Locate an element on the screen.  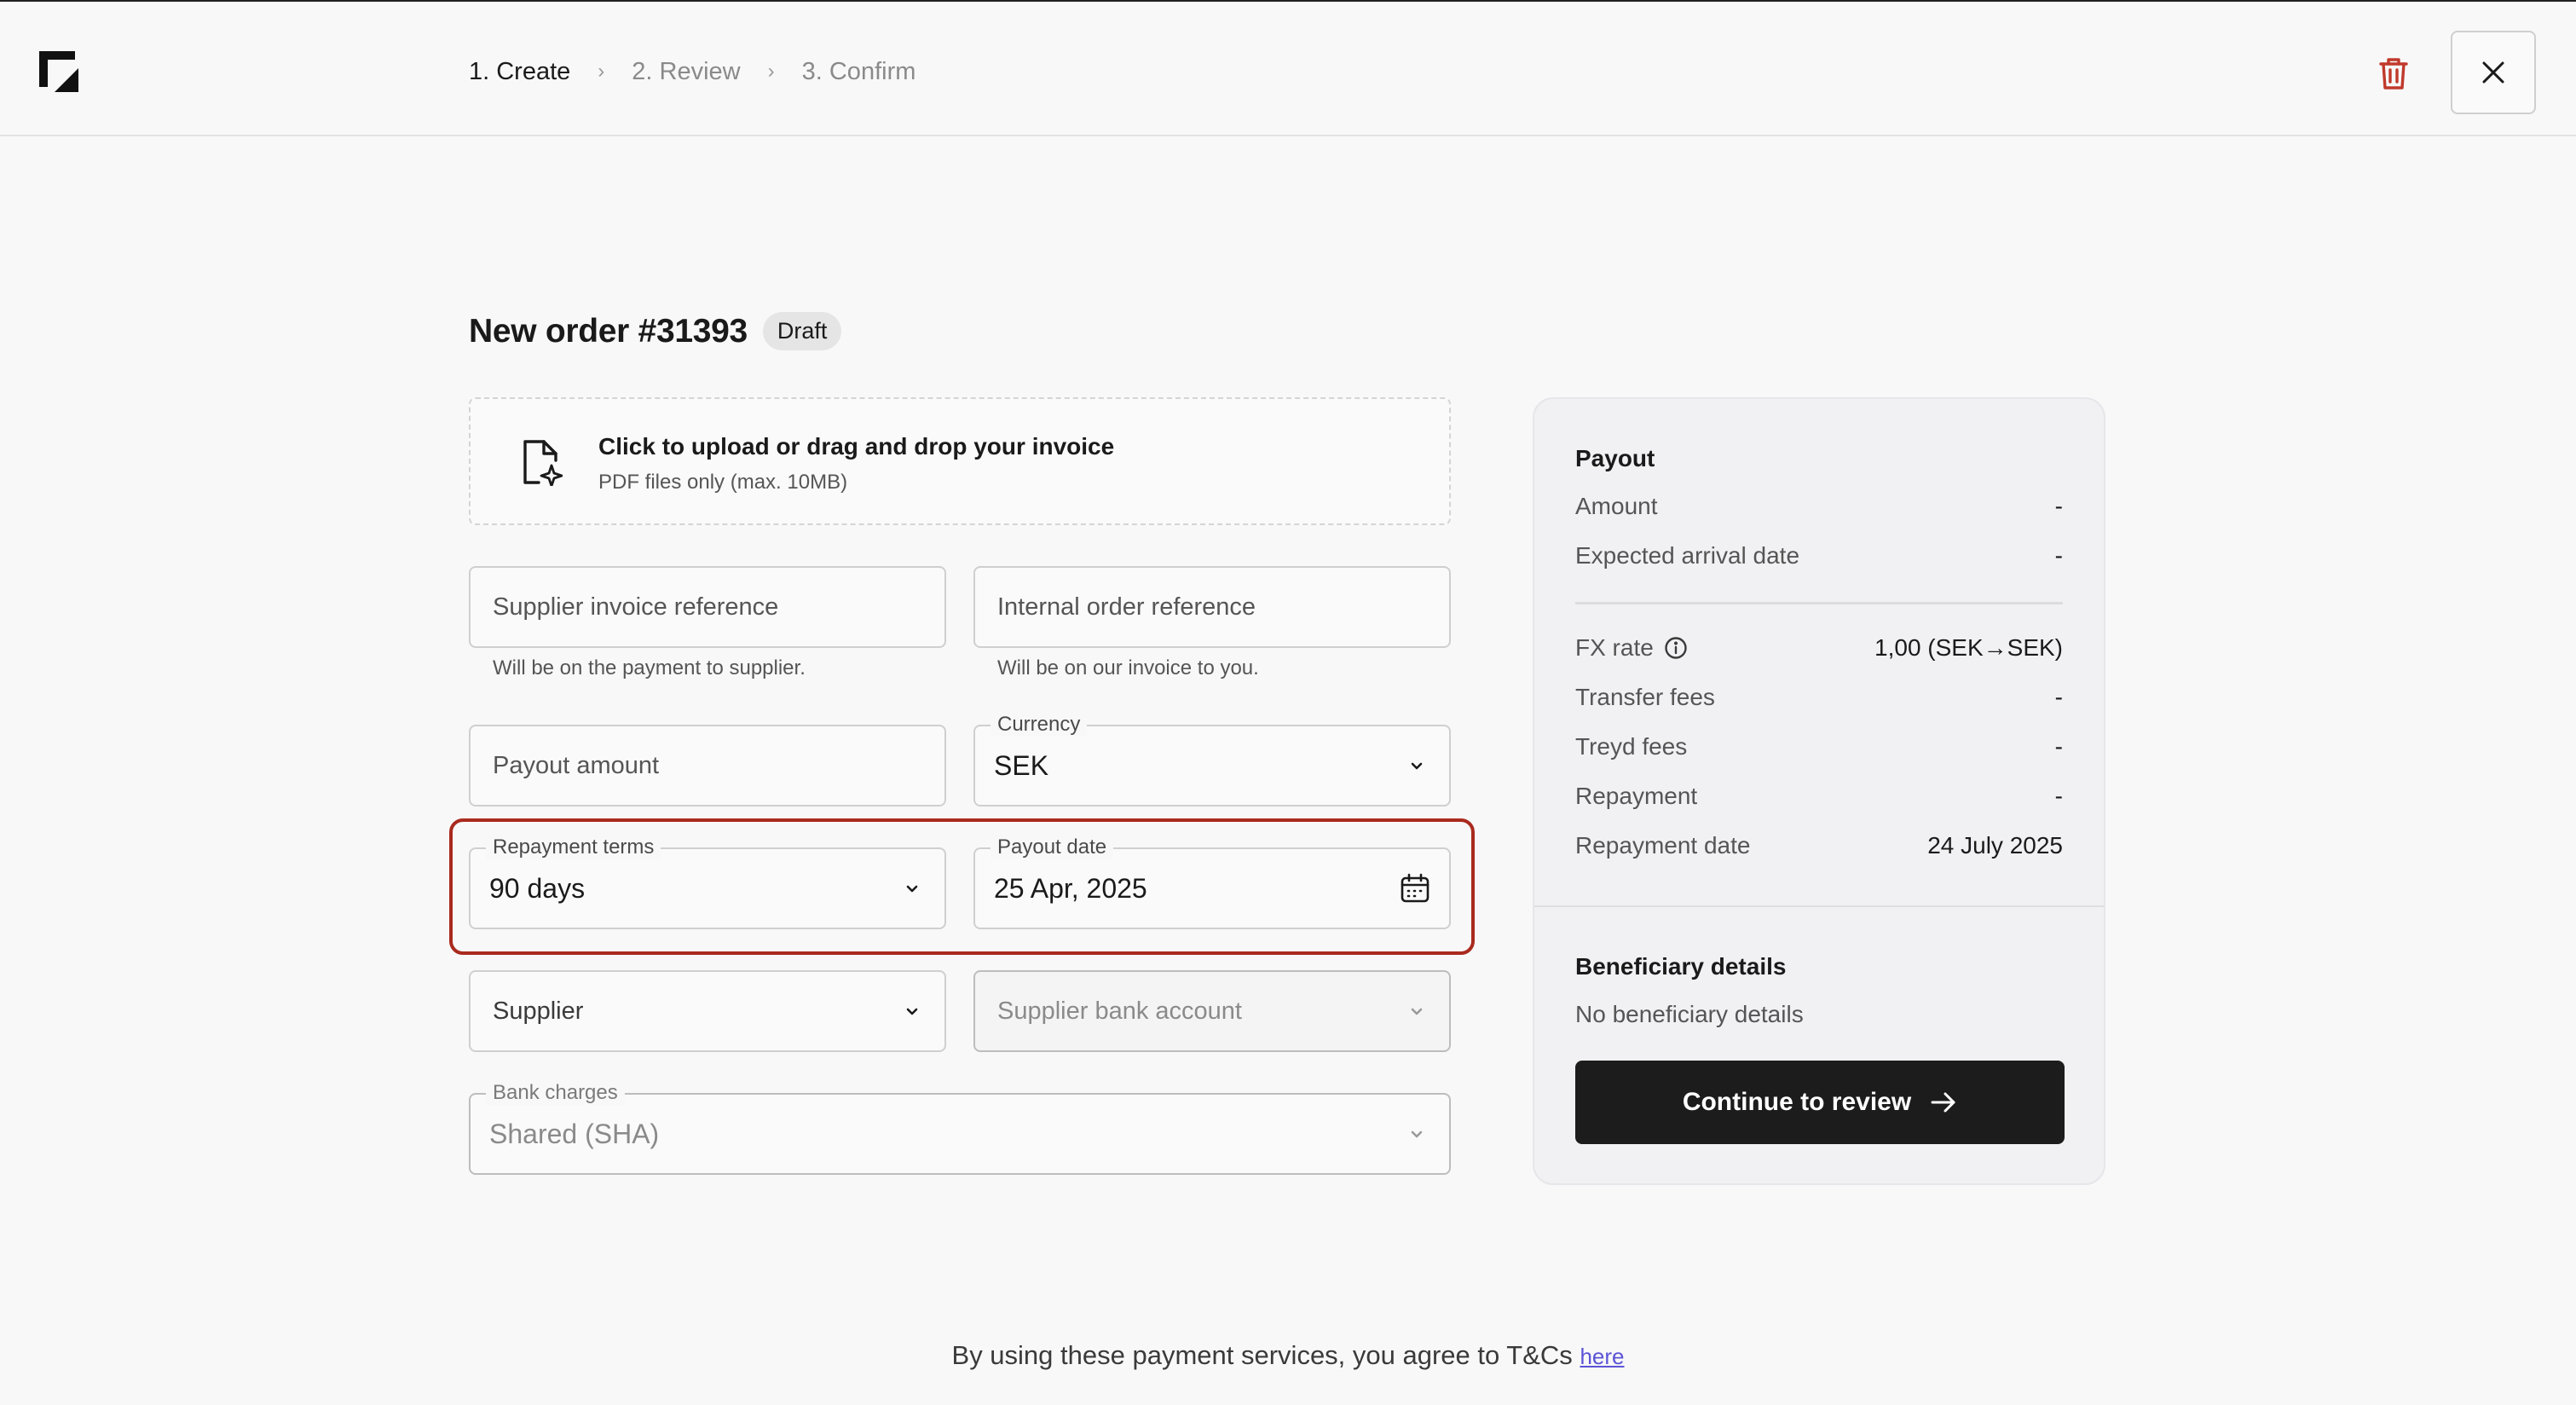
repayment-terms-select: Repayment terms 90 days is located at coordinates (707, 882).